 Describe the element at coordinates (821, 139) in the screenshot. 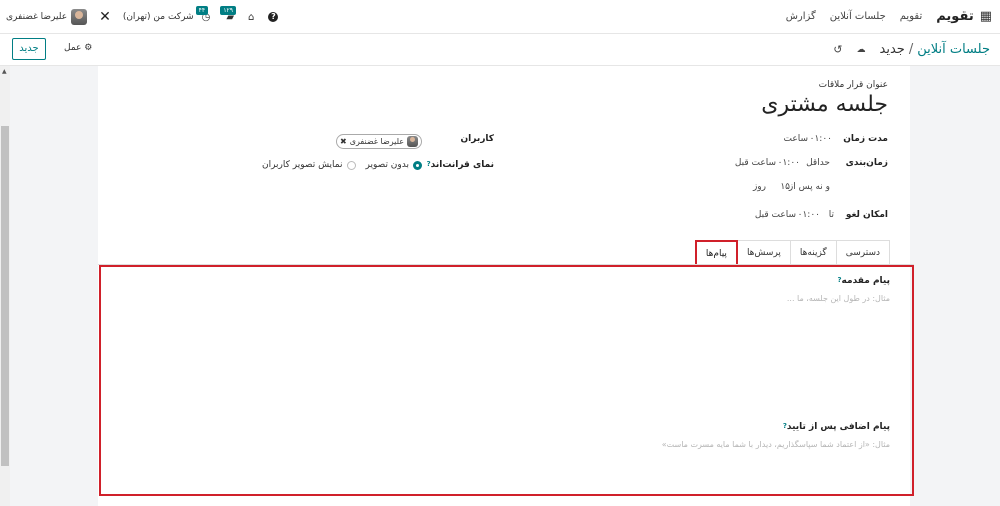

I see `duration-value: ۰۱:۰۰` at that location.